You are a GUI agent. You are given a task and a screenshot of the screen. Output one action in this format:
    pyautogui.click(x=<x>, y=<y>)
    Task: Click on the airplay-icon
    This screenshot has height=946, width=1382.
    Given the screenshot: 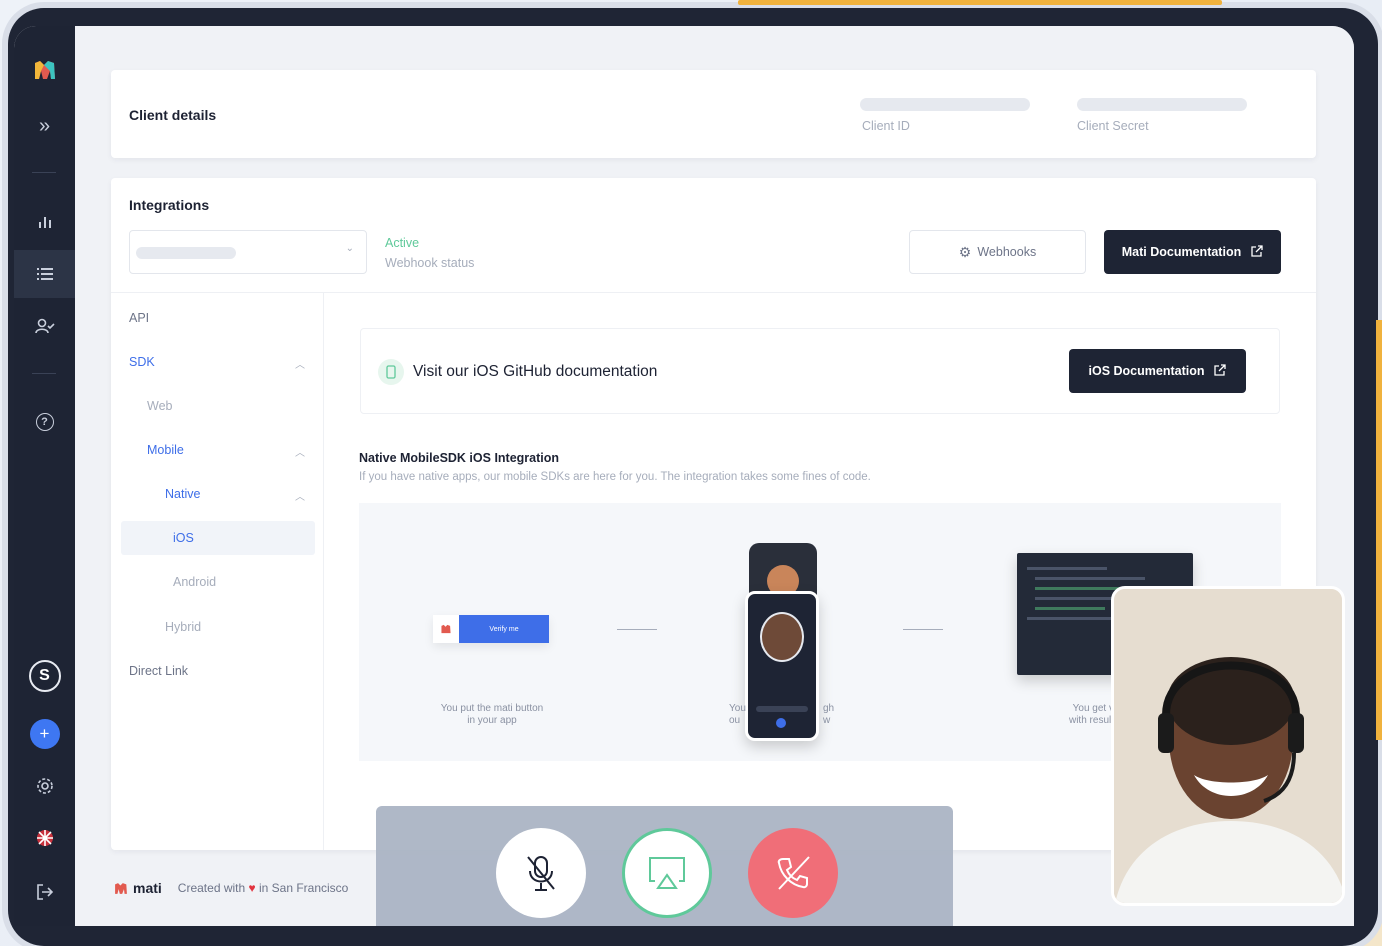 What is the action you would take?
    pyautogui.click(x=667, y=873)
    